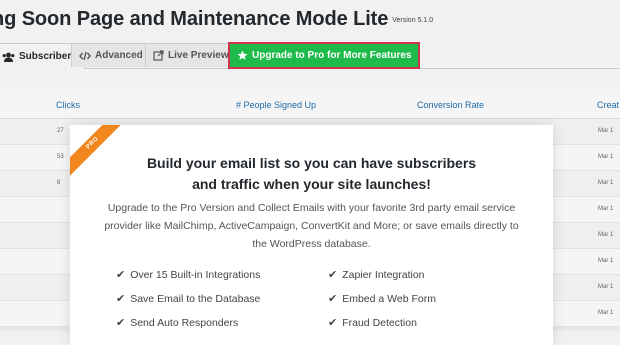 Image resolution: width=620 pixels, height=345 pixels. I want to click on external-link-icon, so click(158, 55).